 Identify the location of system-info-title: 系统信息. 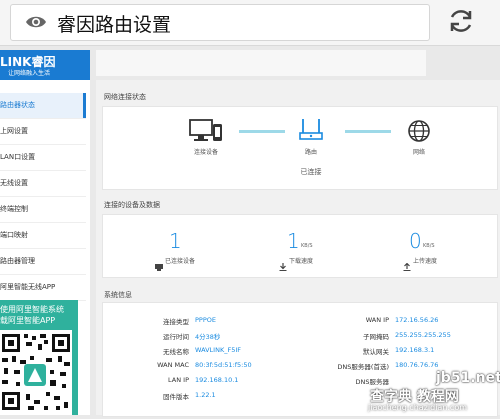
(118, 295).